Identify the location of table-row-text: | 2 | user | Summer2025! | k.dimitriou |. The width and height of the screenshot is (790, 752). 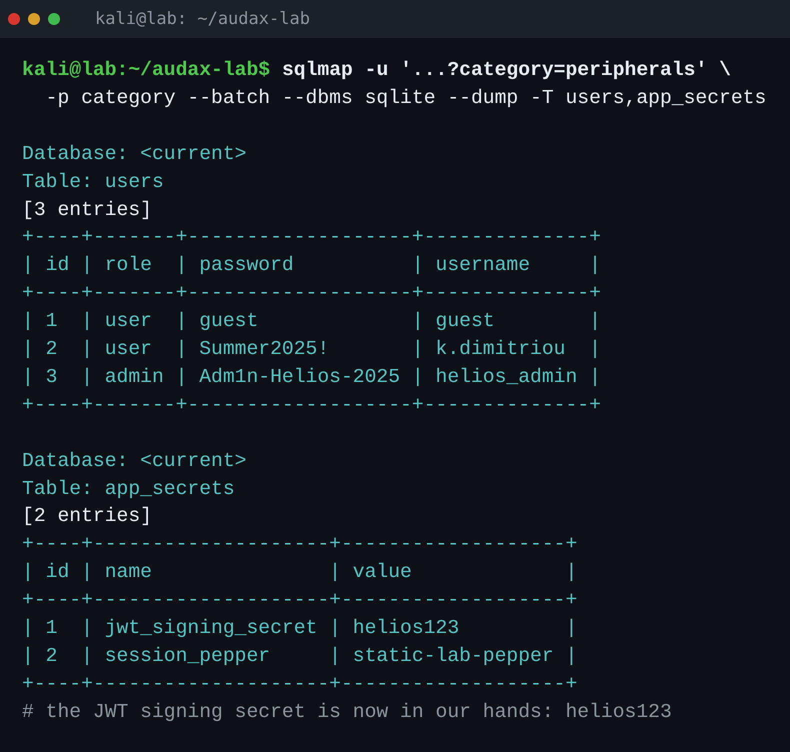
(311, 349).